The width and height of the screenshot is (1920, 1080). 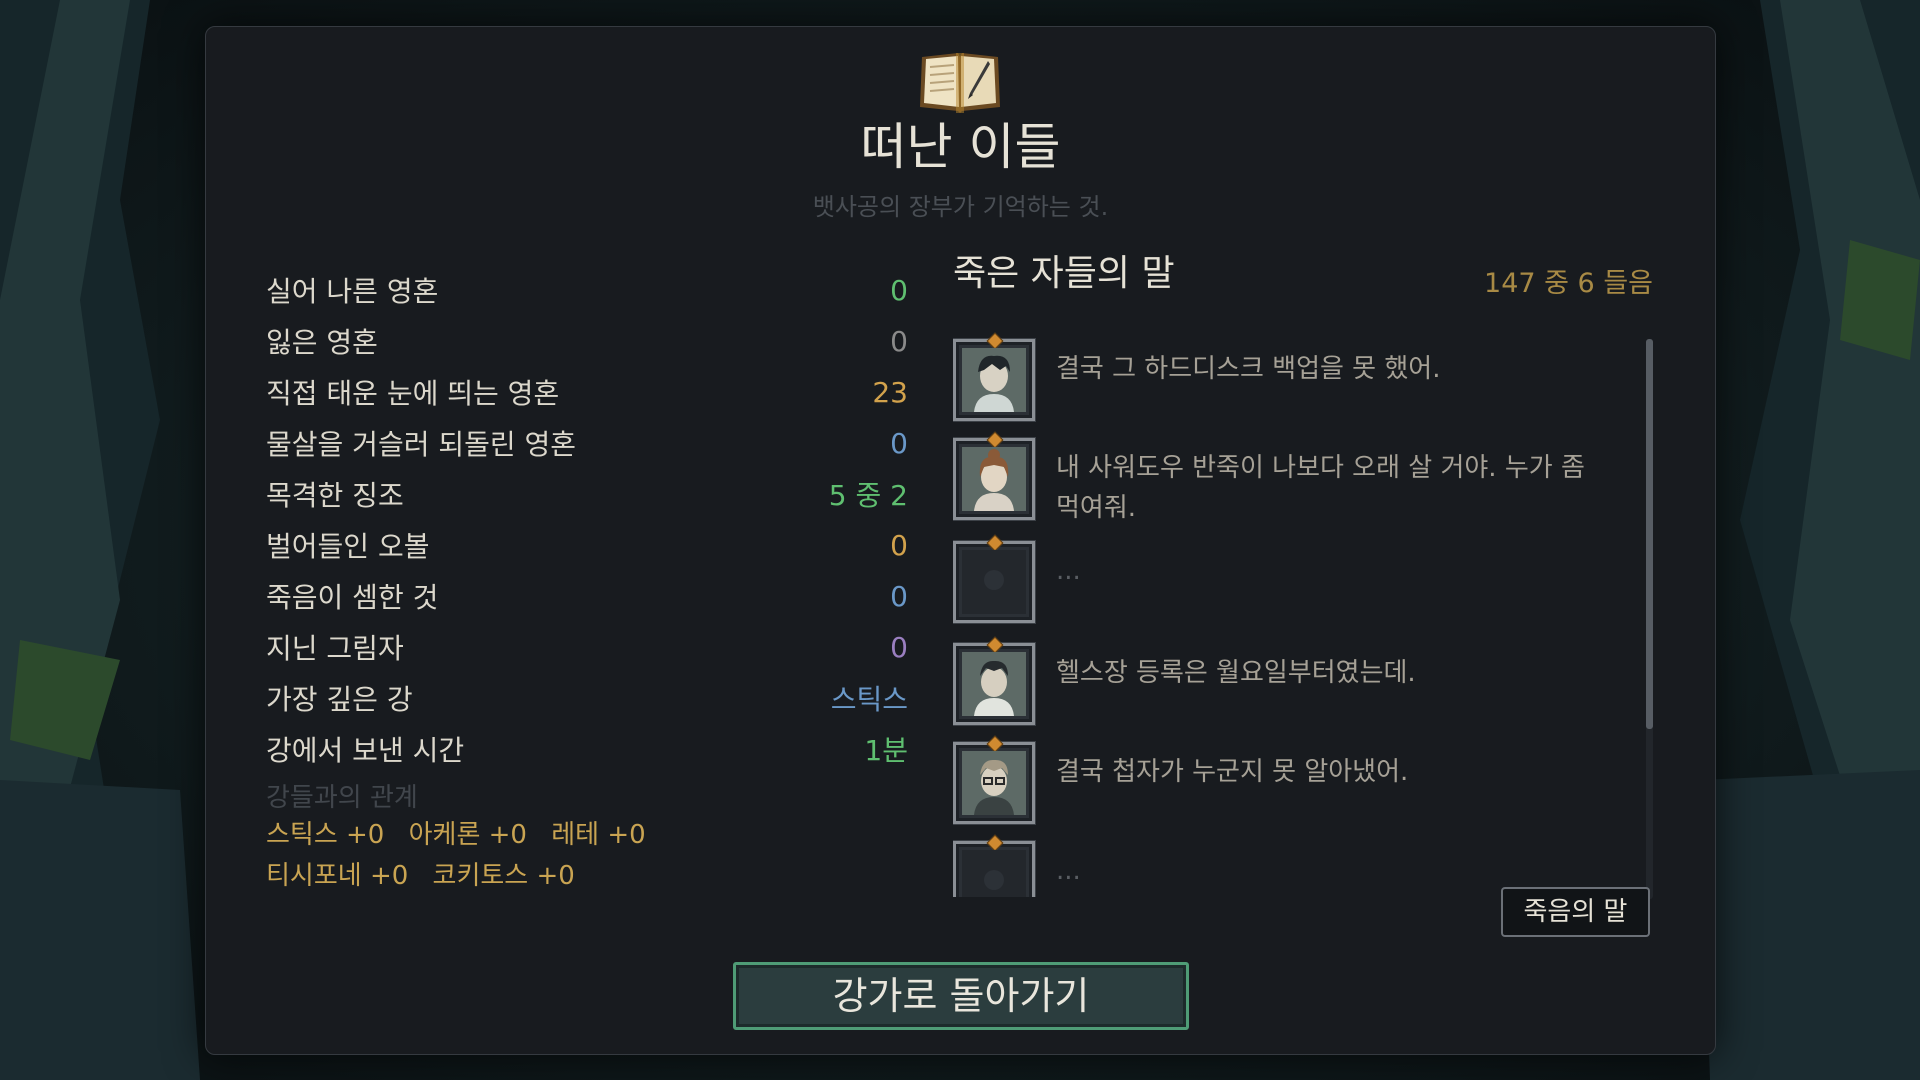 I want to click on relation-item: 아케론 +0, so click(x=467, y=835).